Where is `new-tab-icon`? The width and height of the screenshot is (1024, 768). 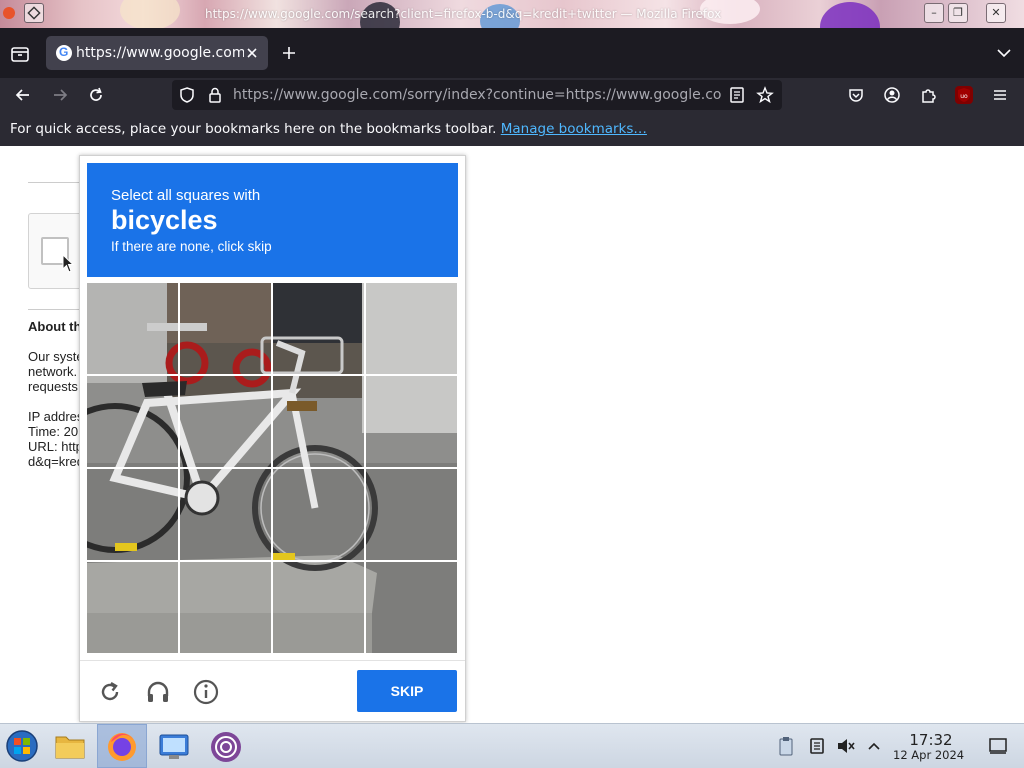 new-tab-icon is located at coordinates (289, 55).